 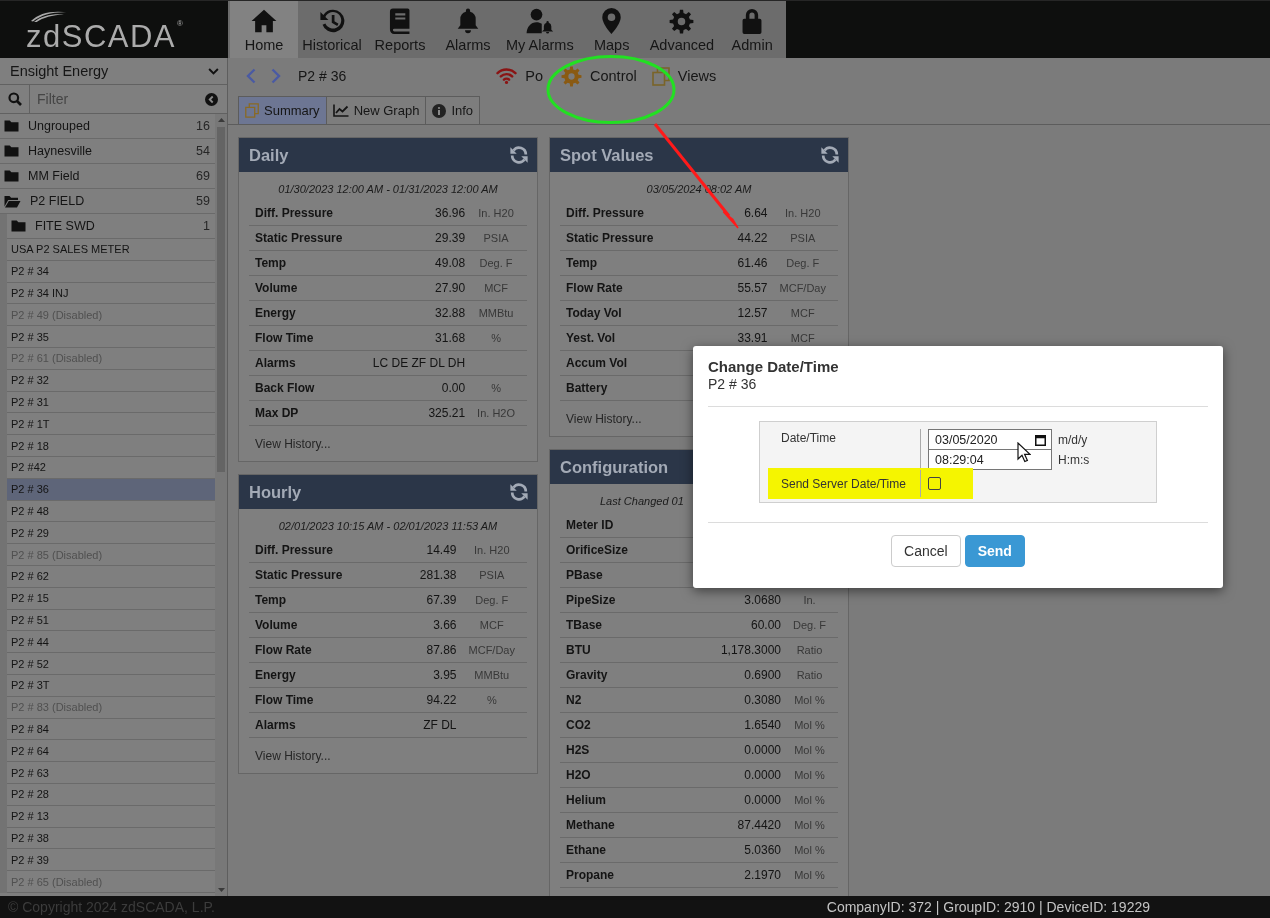 I want to click on nav-tab: Home, so click(x=264, y=29).